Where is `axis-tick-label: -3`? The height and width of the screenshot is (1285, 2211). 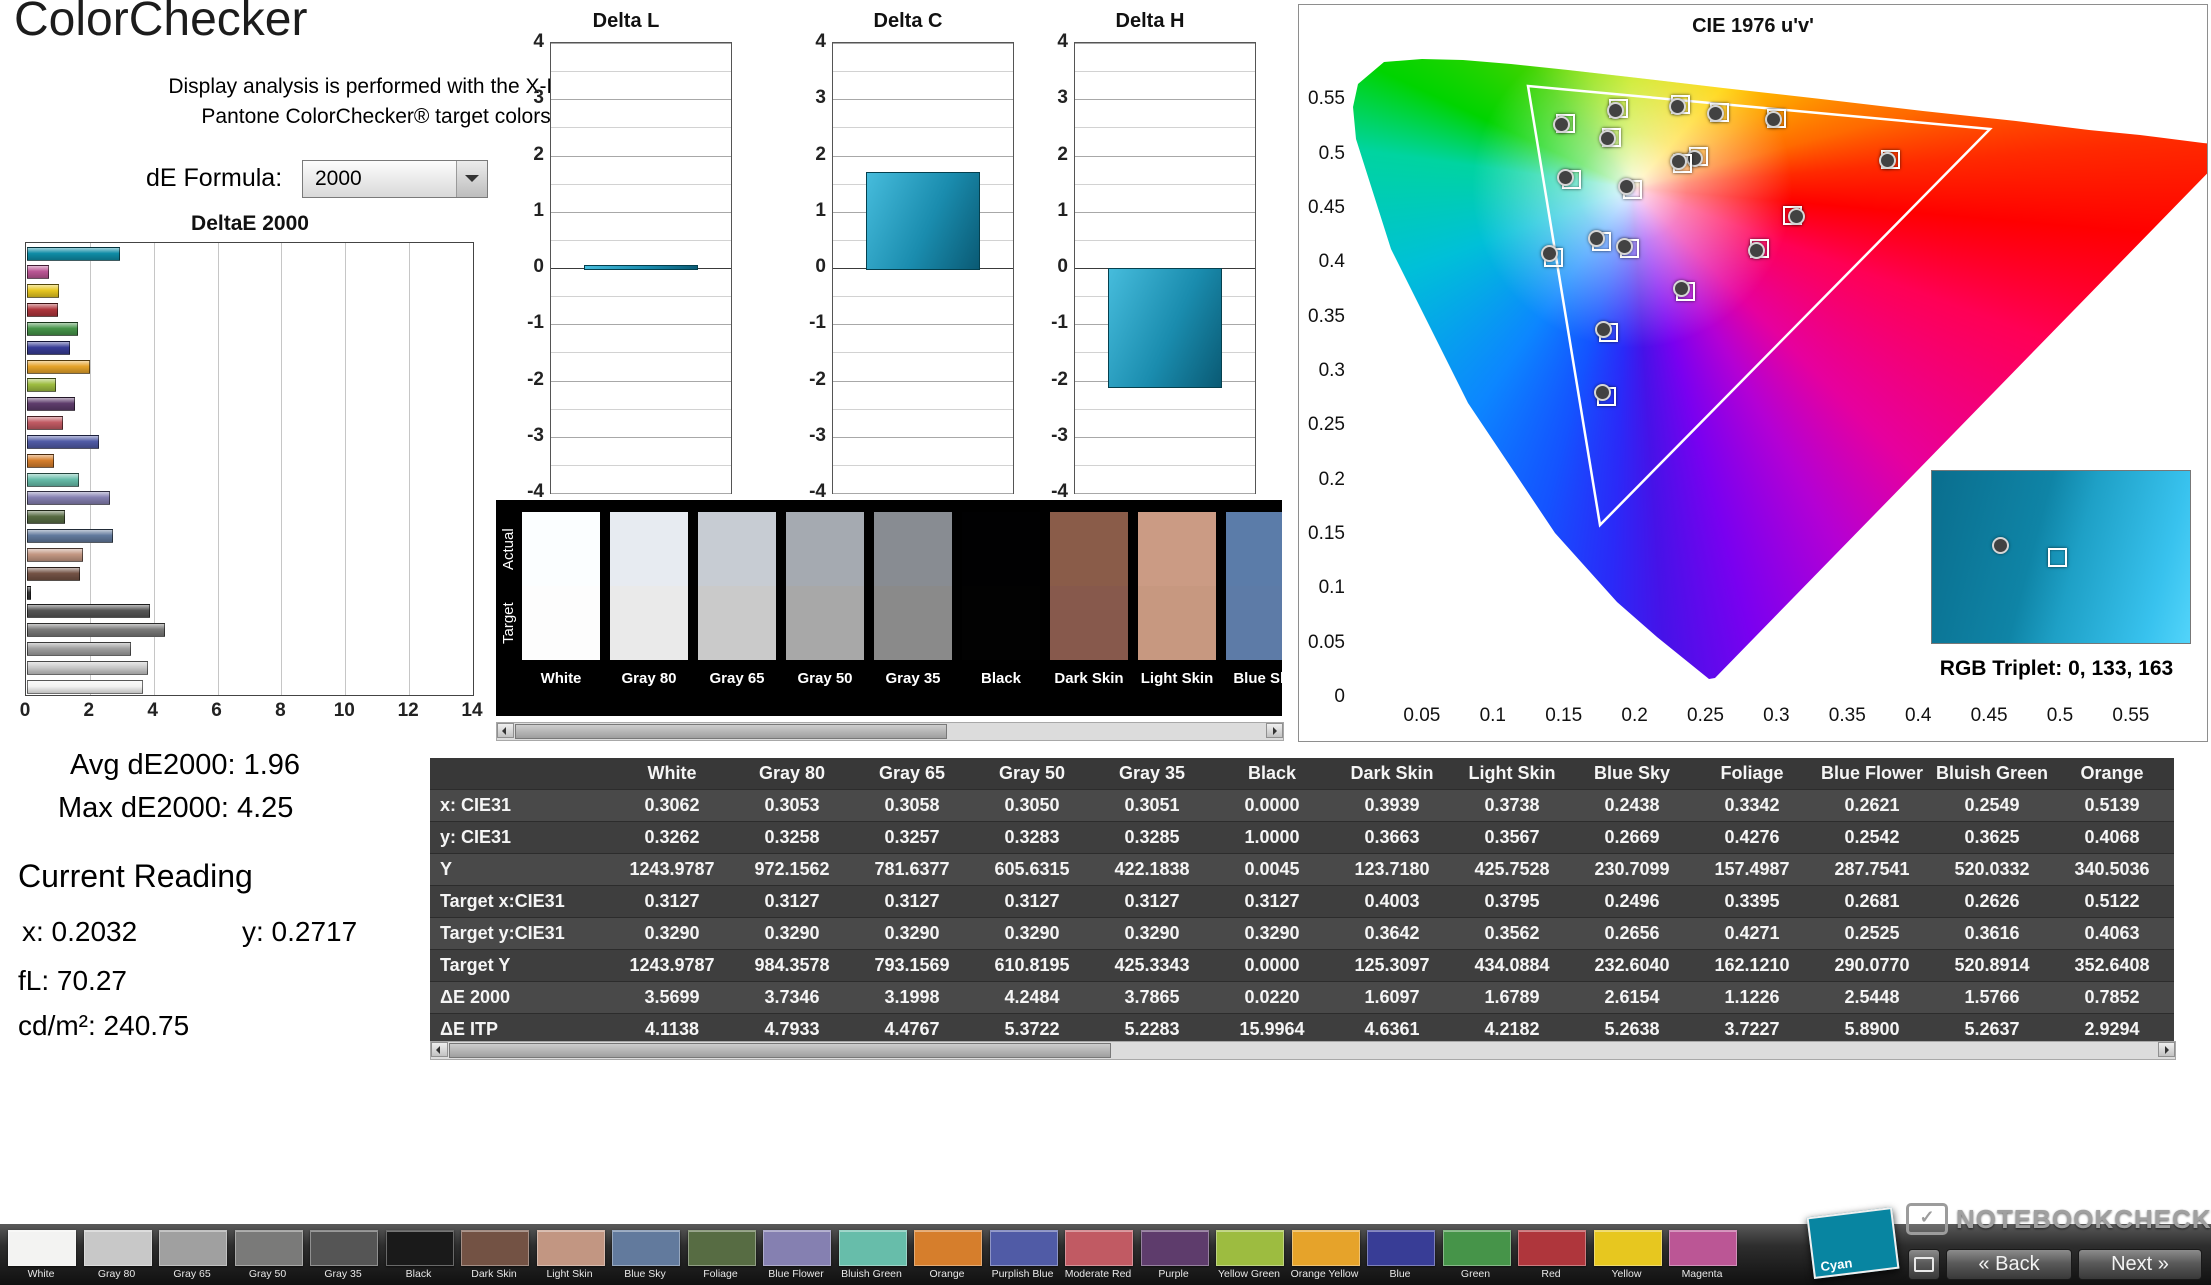 axis-tick-label: -3 is located at coordinates (535, 435).